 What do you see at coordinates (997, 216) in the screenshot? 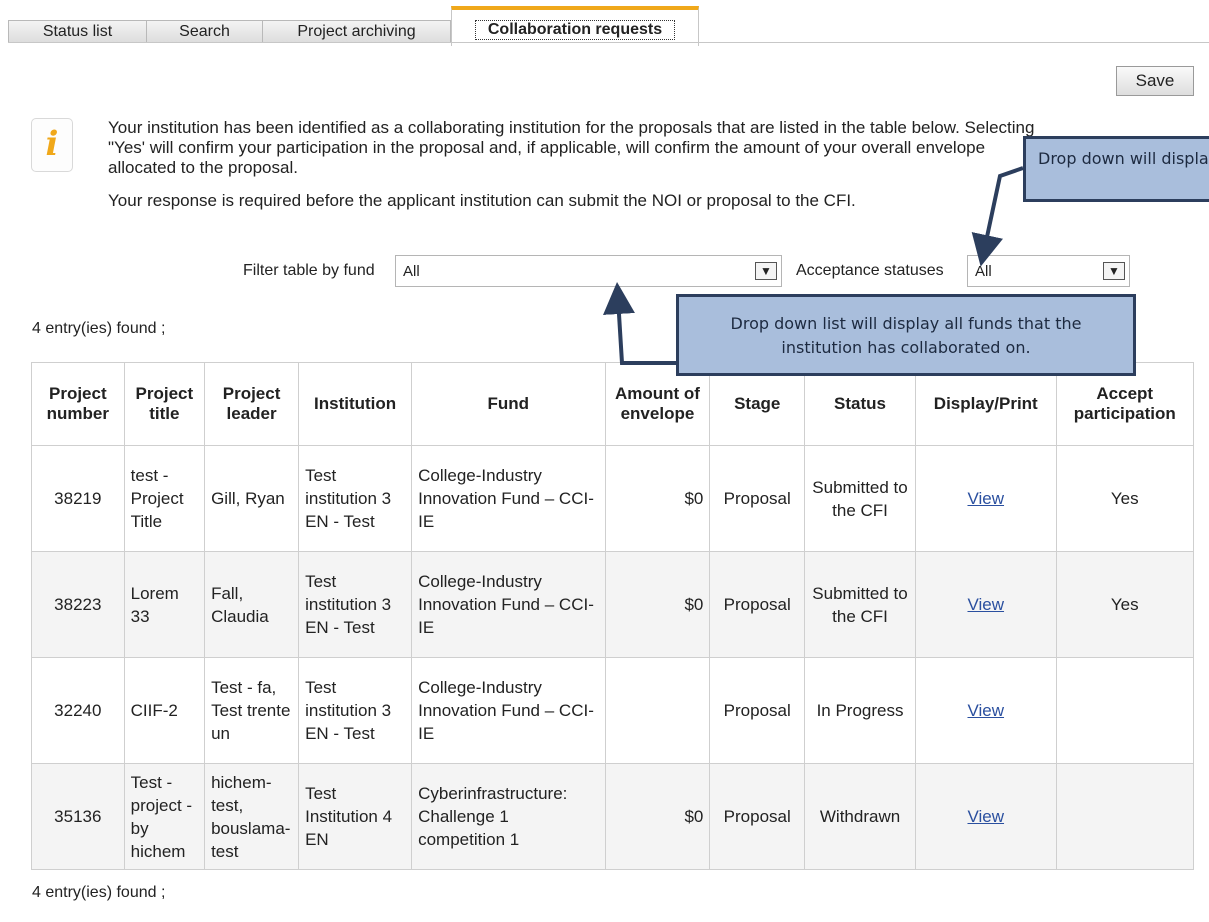
I see `arrow-to-acceptance-select` at bounding box center [997, 216].